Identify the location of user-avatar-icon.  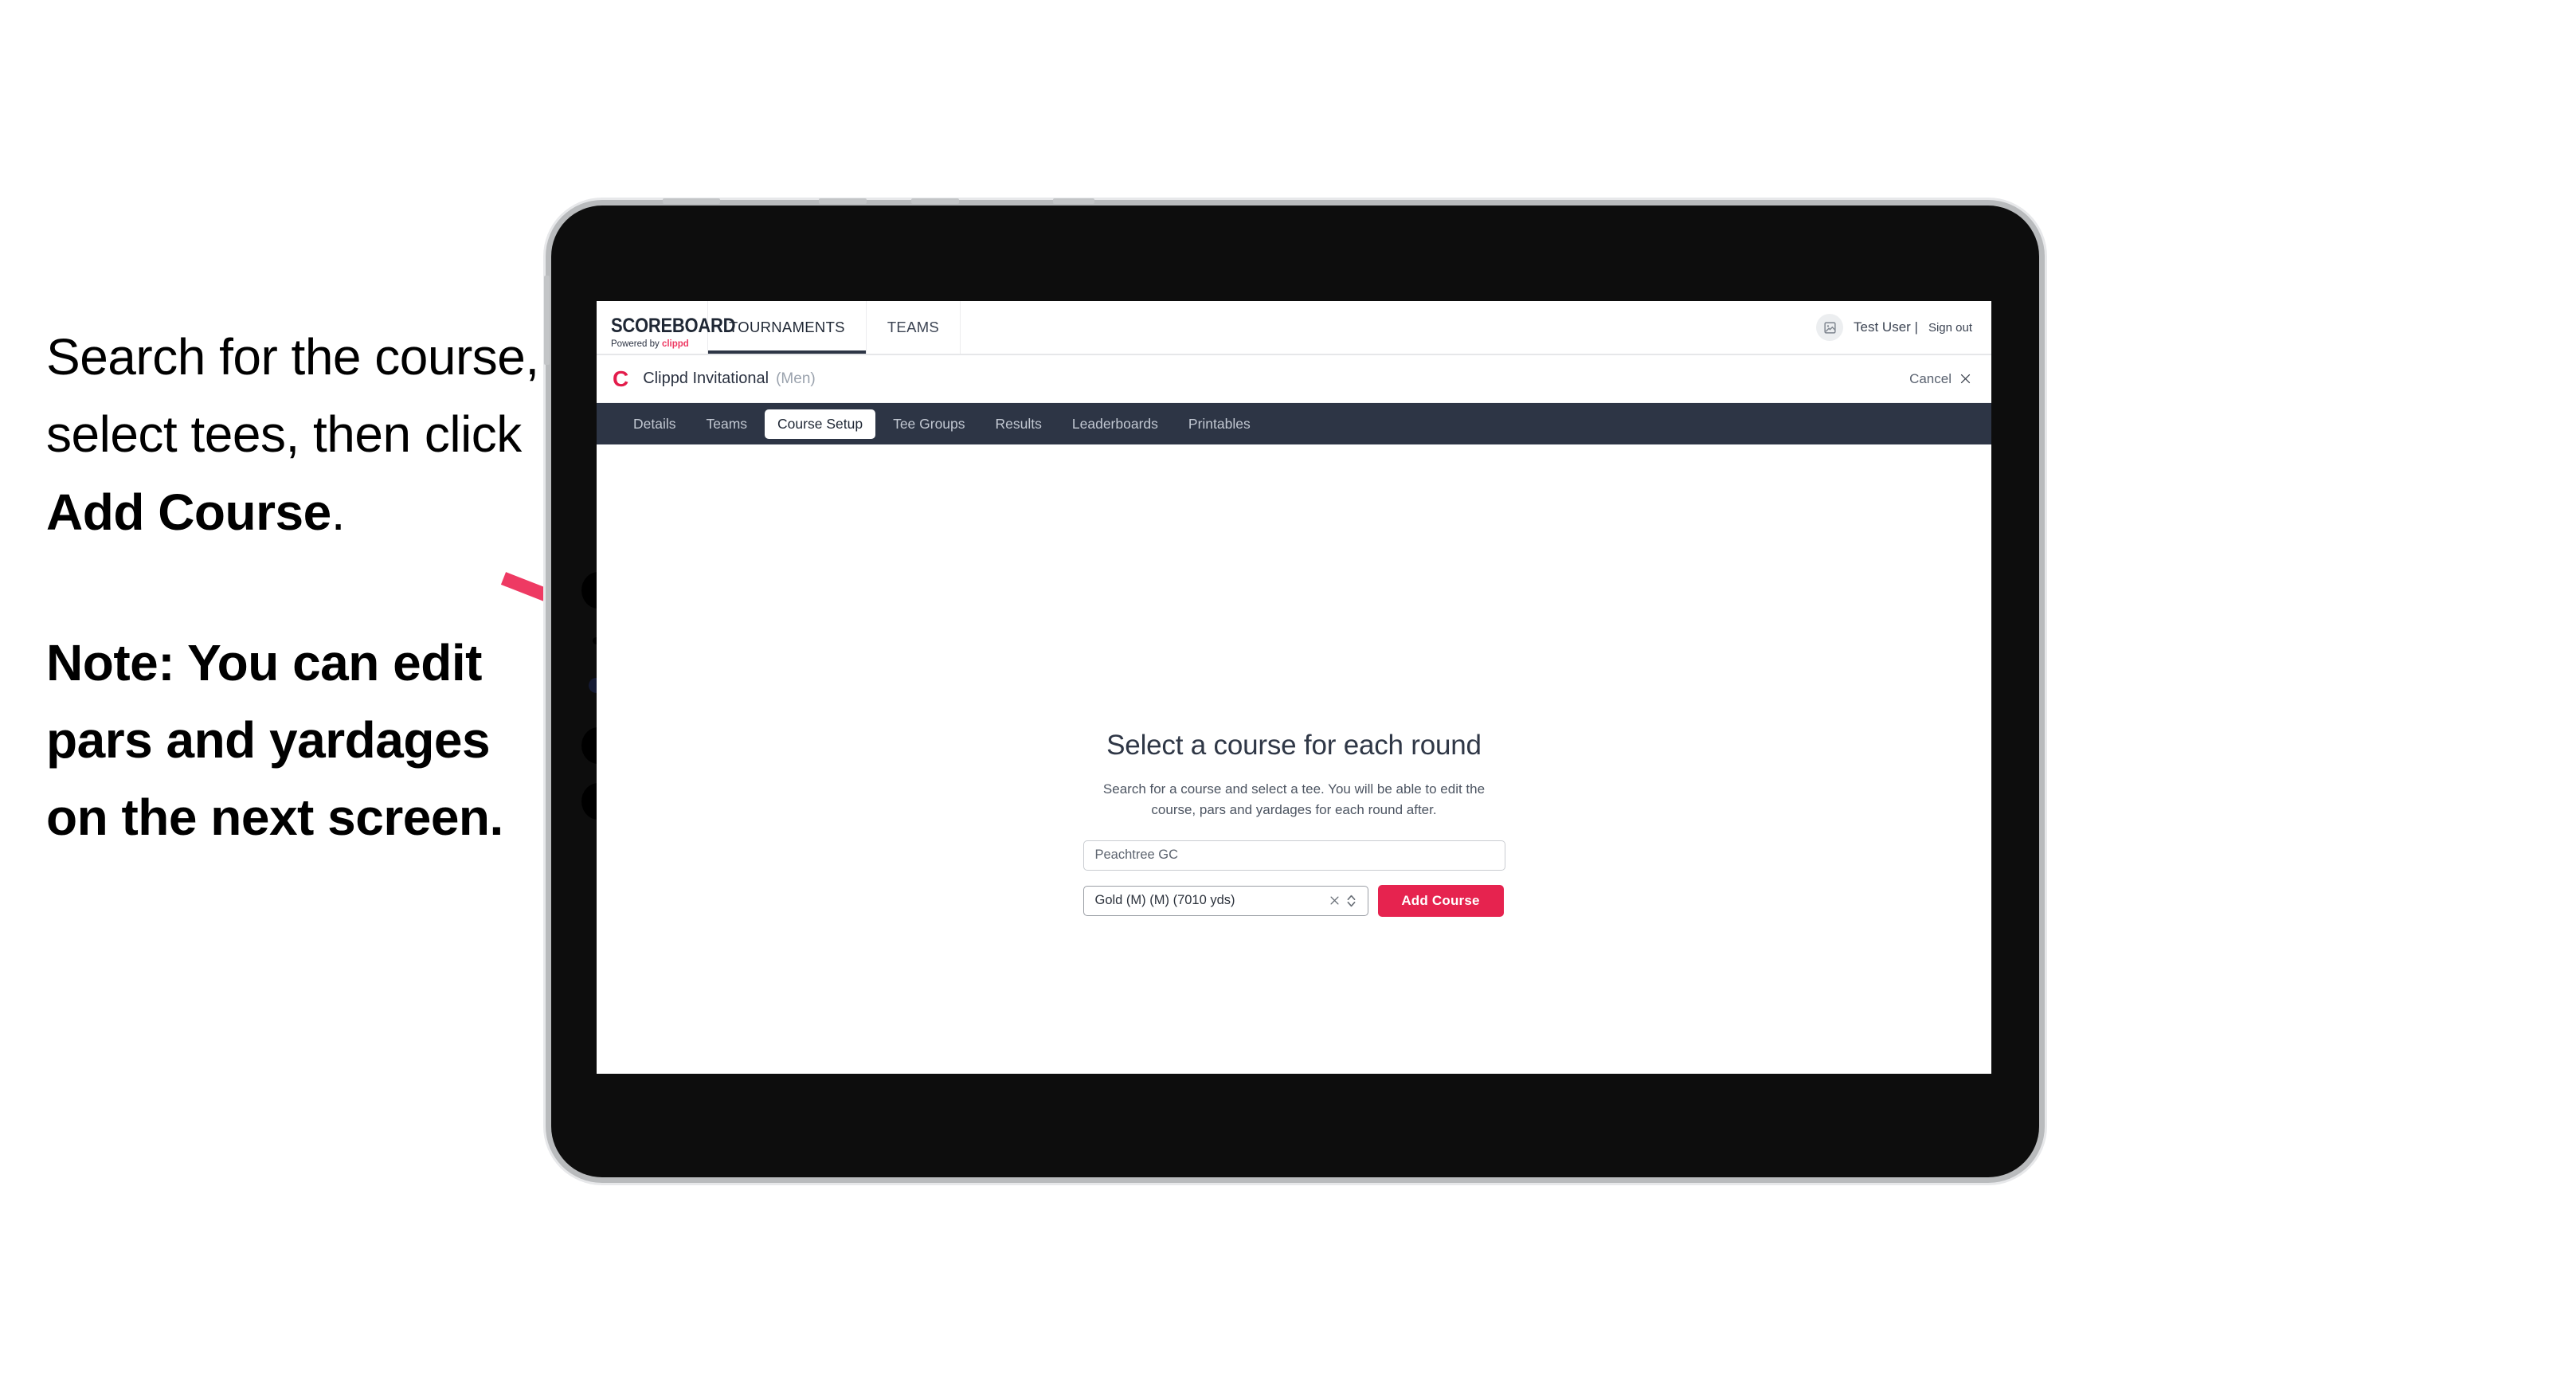
(1830, 327).